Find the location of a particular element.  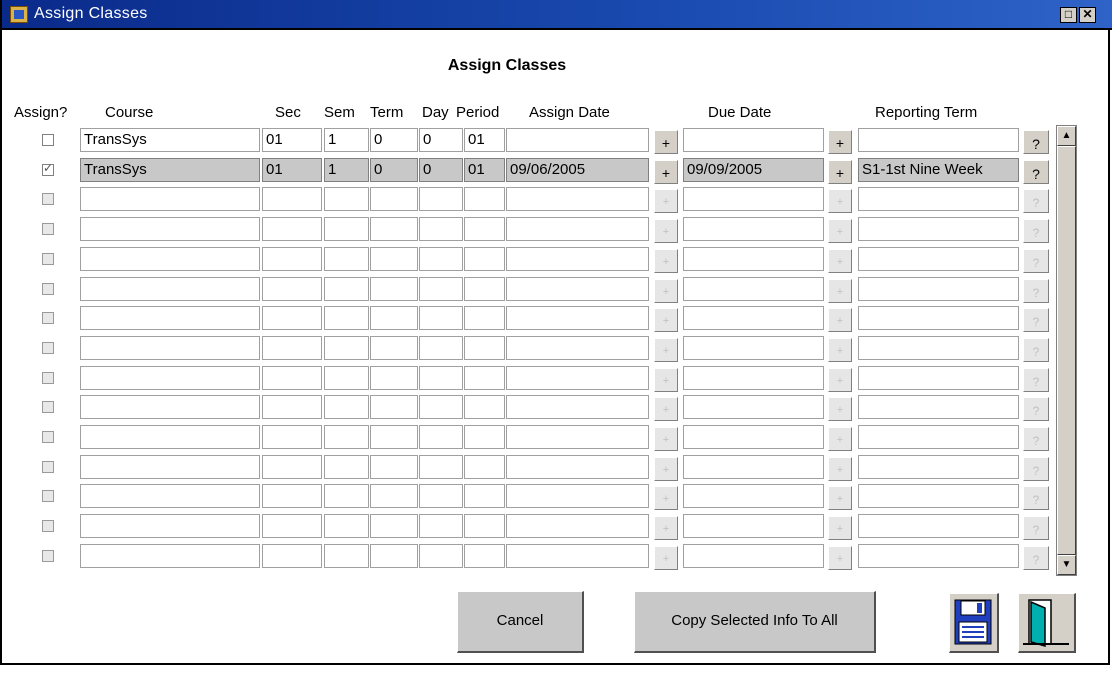

day-field: 0 is located at coordinates (441, 140).